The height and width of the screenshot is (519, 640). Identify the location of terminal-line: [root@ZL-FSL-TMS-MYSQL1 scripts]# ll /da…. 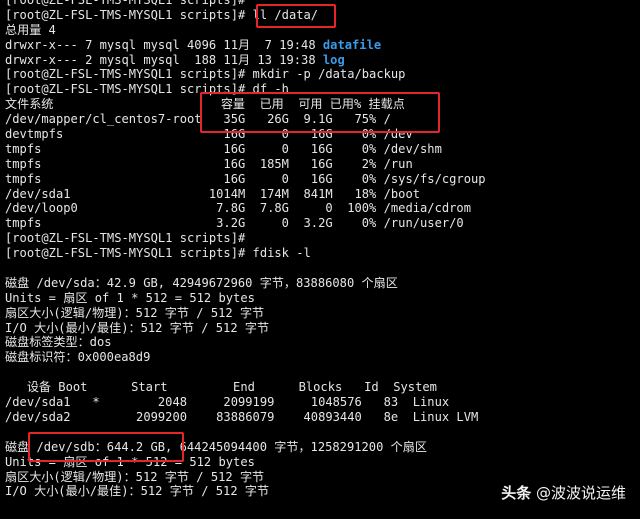
(245, 15).